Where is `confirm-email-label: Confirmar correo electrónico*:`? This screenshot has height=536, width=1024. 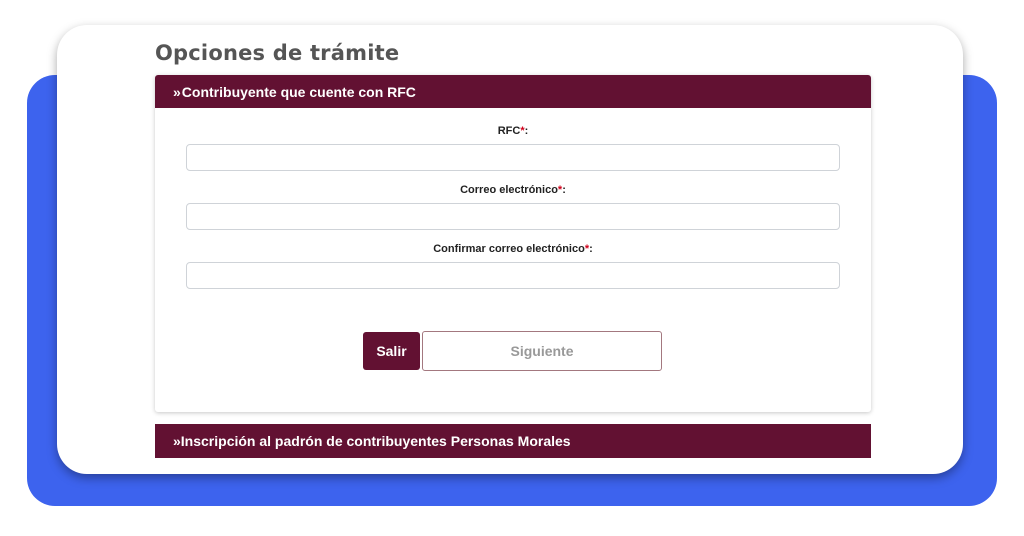 confirm-email-label: Confirmar correo electrónico*: is located at coordinates (513, 249).